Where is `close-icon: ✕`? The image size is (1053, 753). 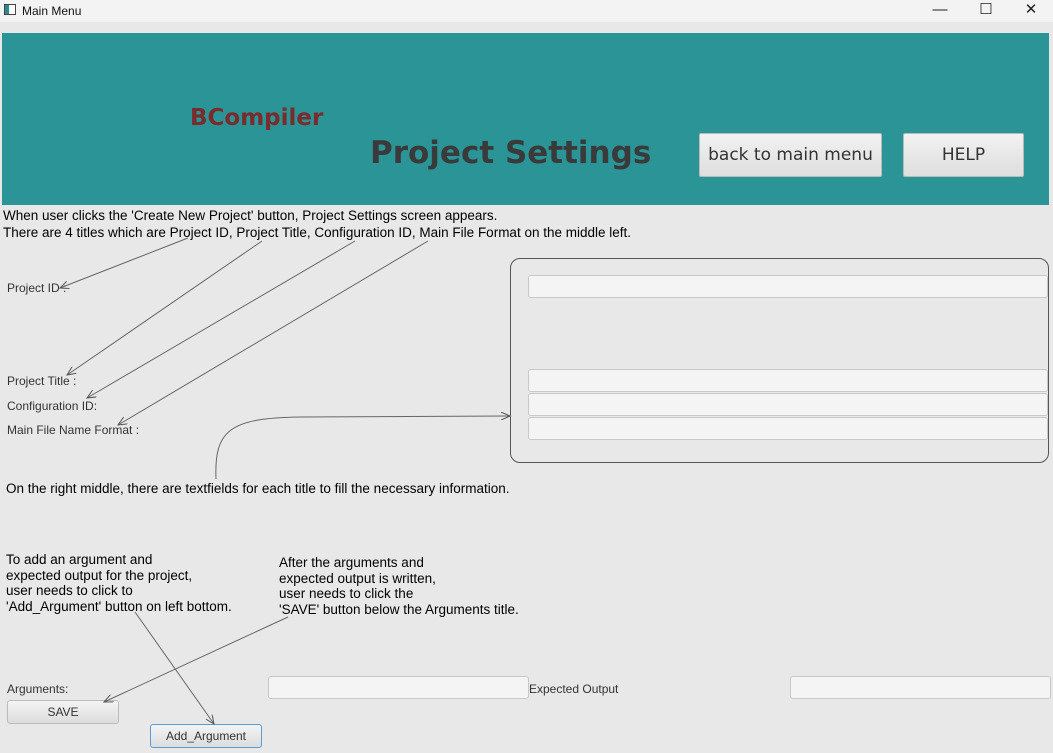
close-icon: ✕ is located at coordinates (1031, 11).